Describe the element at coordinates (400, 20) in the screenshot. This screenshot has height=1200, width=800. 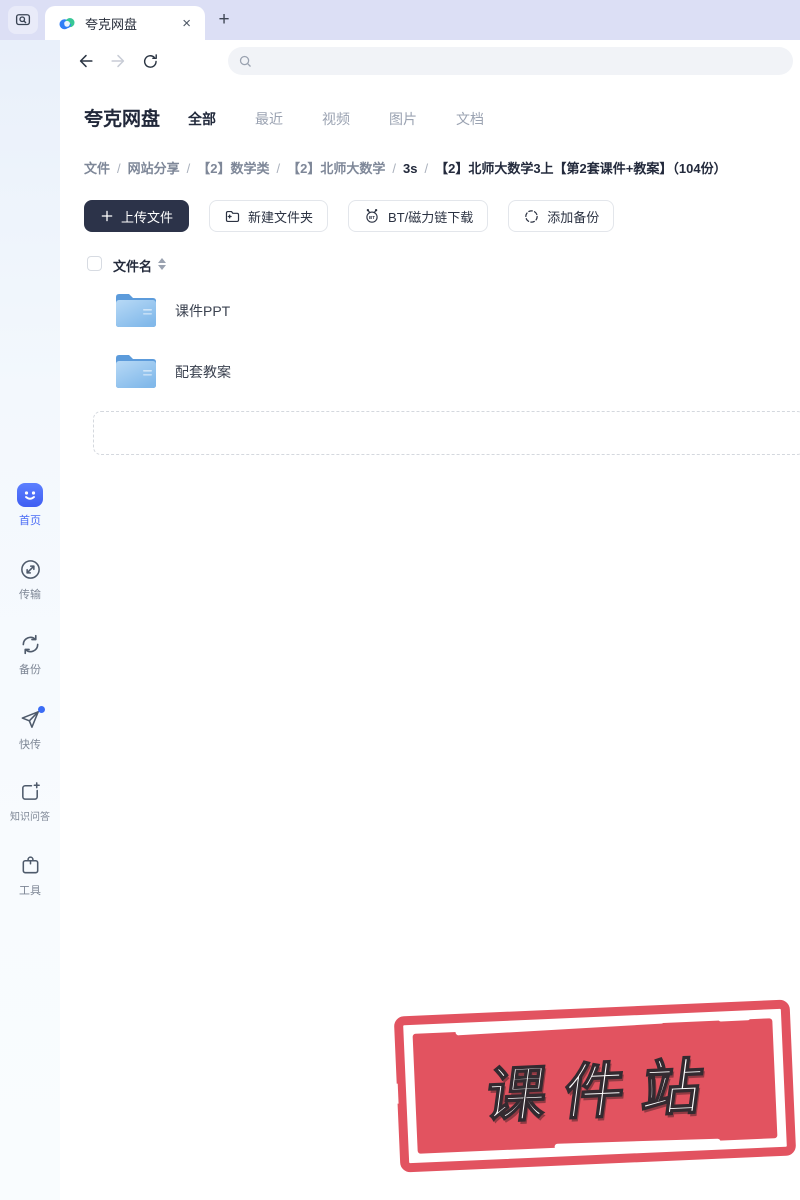
I see `browser-tab-bar: 夸克网盘 × +` at that location.